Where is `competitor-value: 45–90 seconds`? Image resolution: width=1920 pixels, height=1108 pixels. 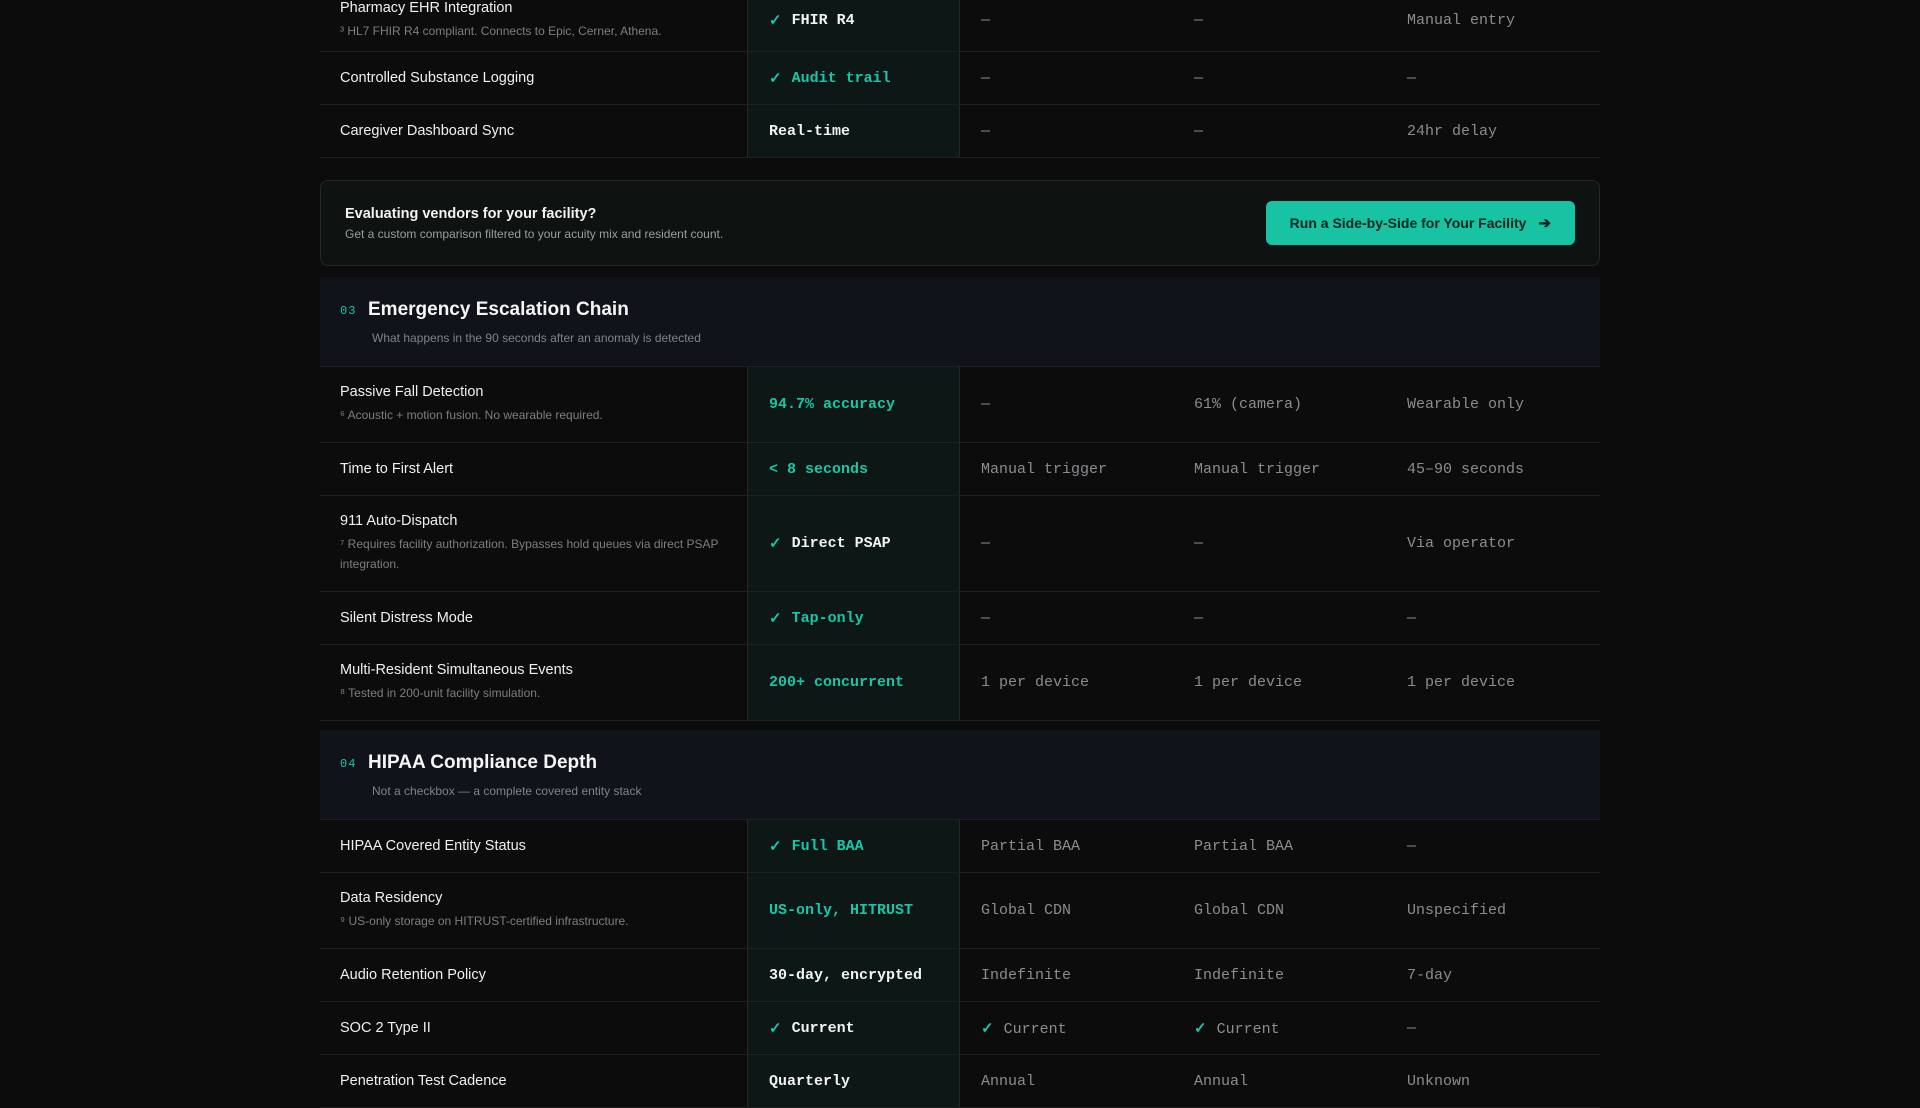 competitor-value: 45–90 seconds is located at coordinates (1466, 469).